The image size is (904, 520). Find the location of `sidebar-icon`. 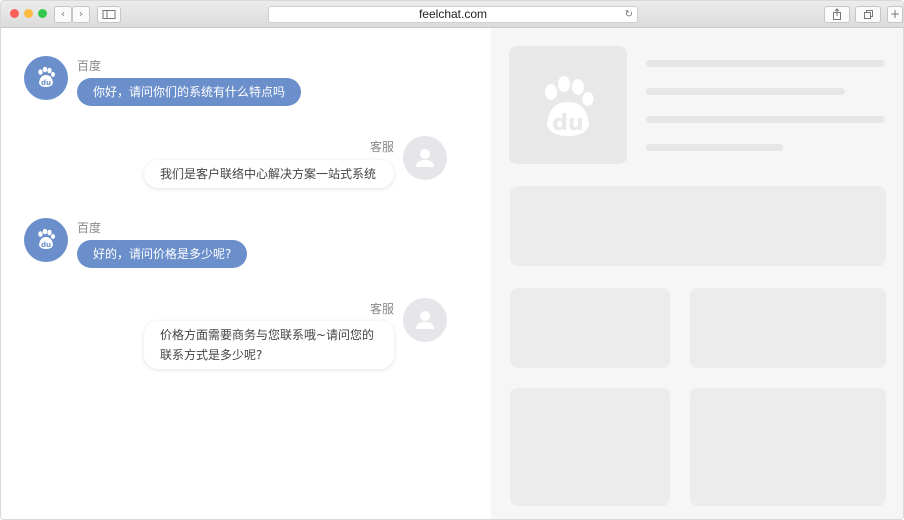

sidebar-icon is located at coordinates (109, 14).